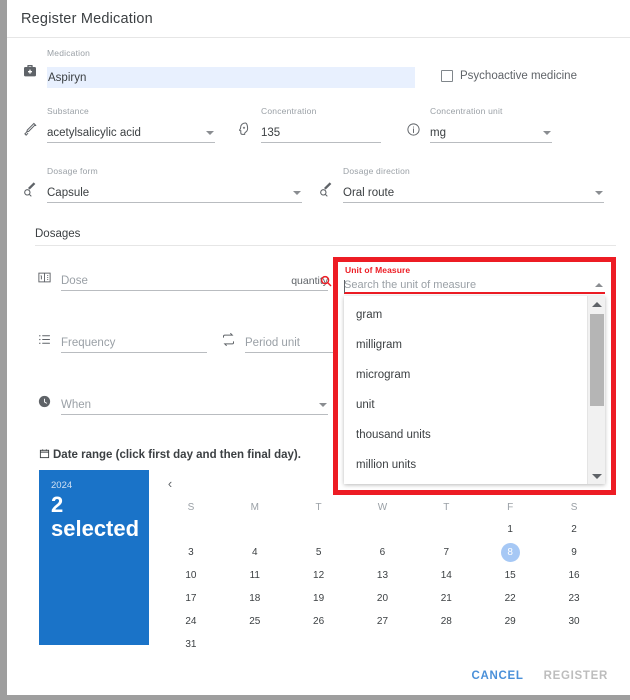 This screenshot has height=700, width=630. I want to click on calendar-day: 1, so click(510, 529).